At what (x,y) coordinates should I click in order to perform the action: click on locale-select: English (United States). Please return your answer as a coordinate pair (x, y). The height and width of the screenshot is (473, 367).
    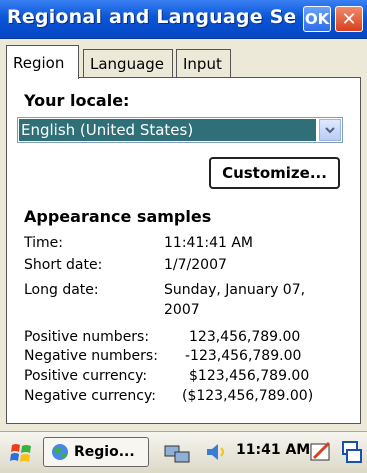
    Looking at the image, I should click on (180, 130).